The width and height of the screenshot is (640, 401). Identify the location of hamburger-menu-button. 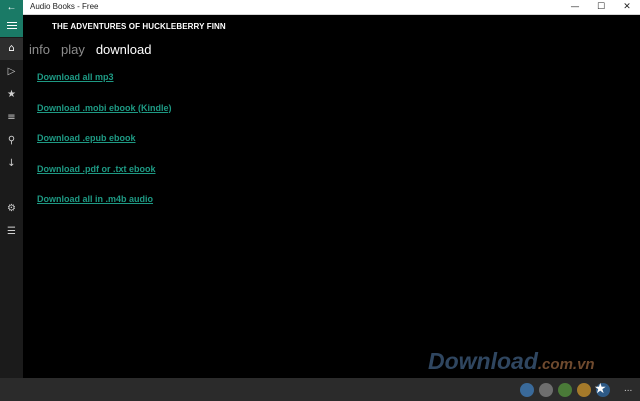
(11, 26).